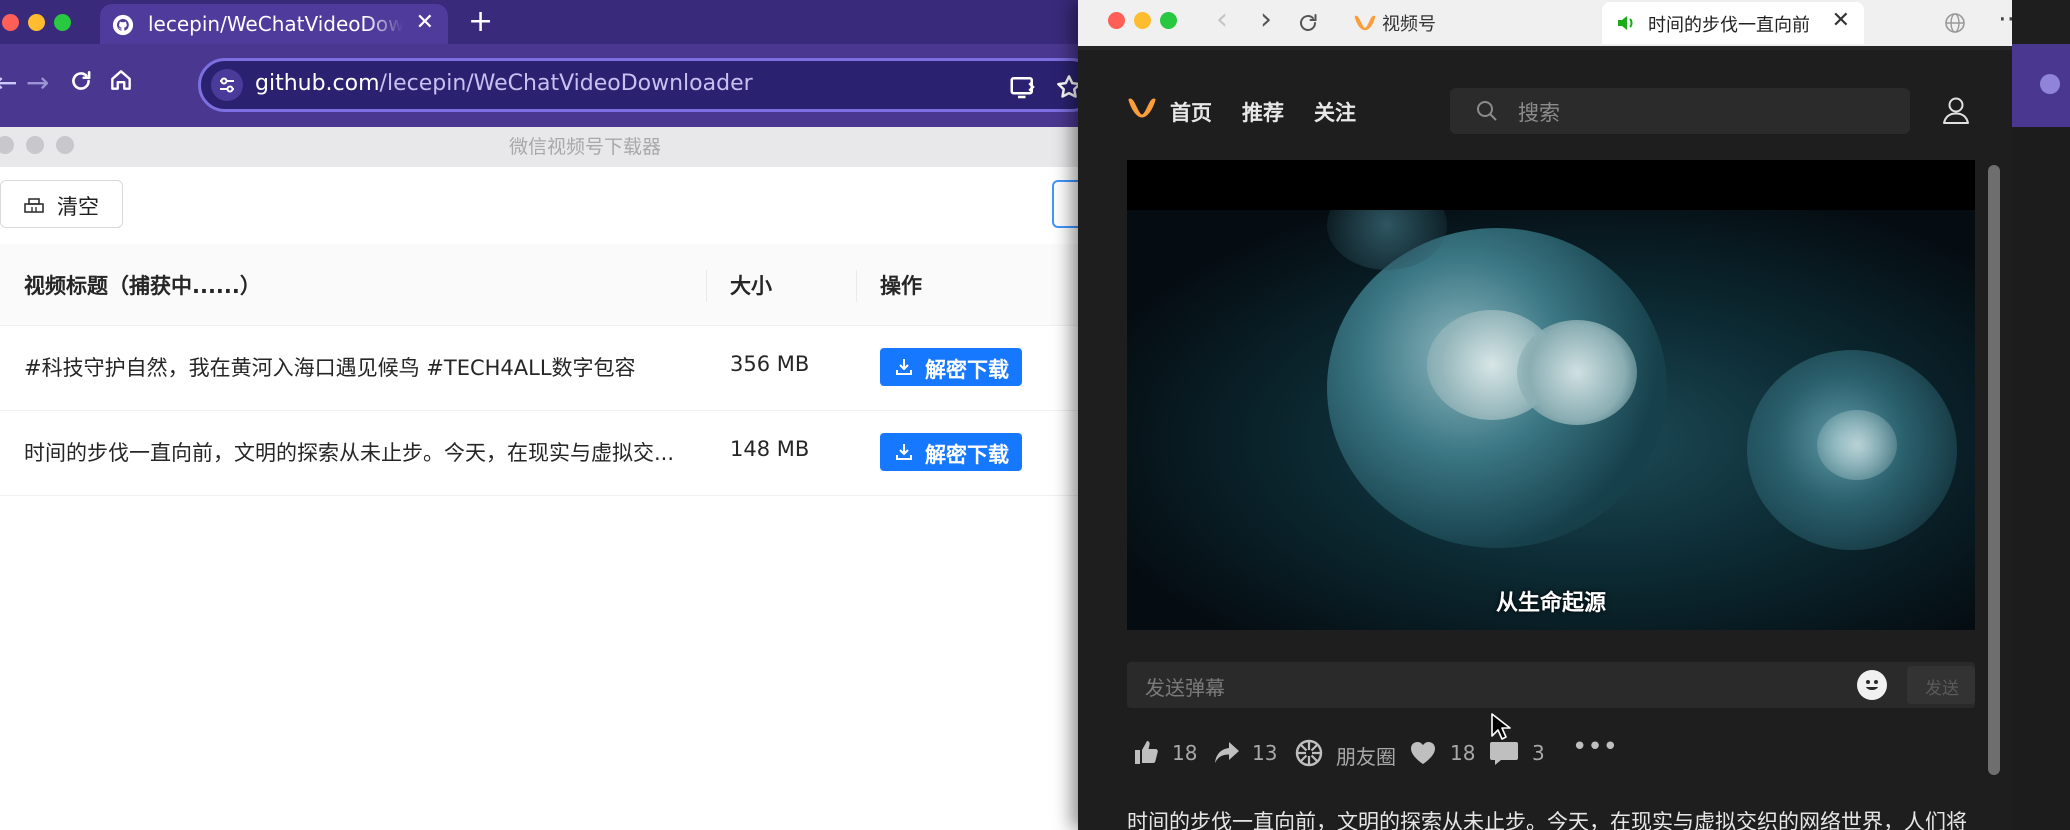 The width and height of the screenshot is (2070, 830). I want to click on moments-icon, so click(1309, 753).